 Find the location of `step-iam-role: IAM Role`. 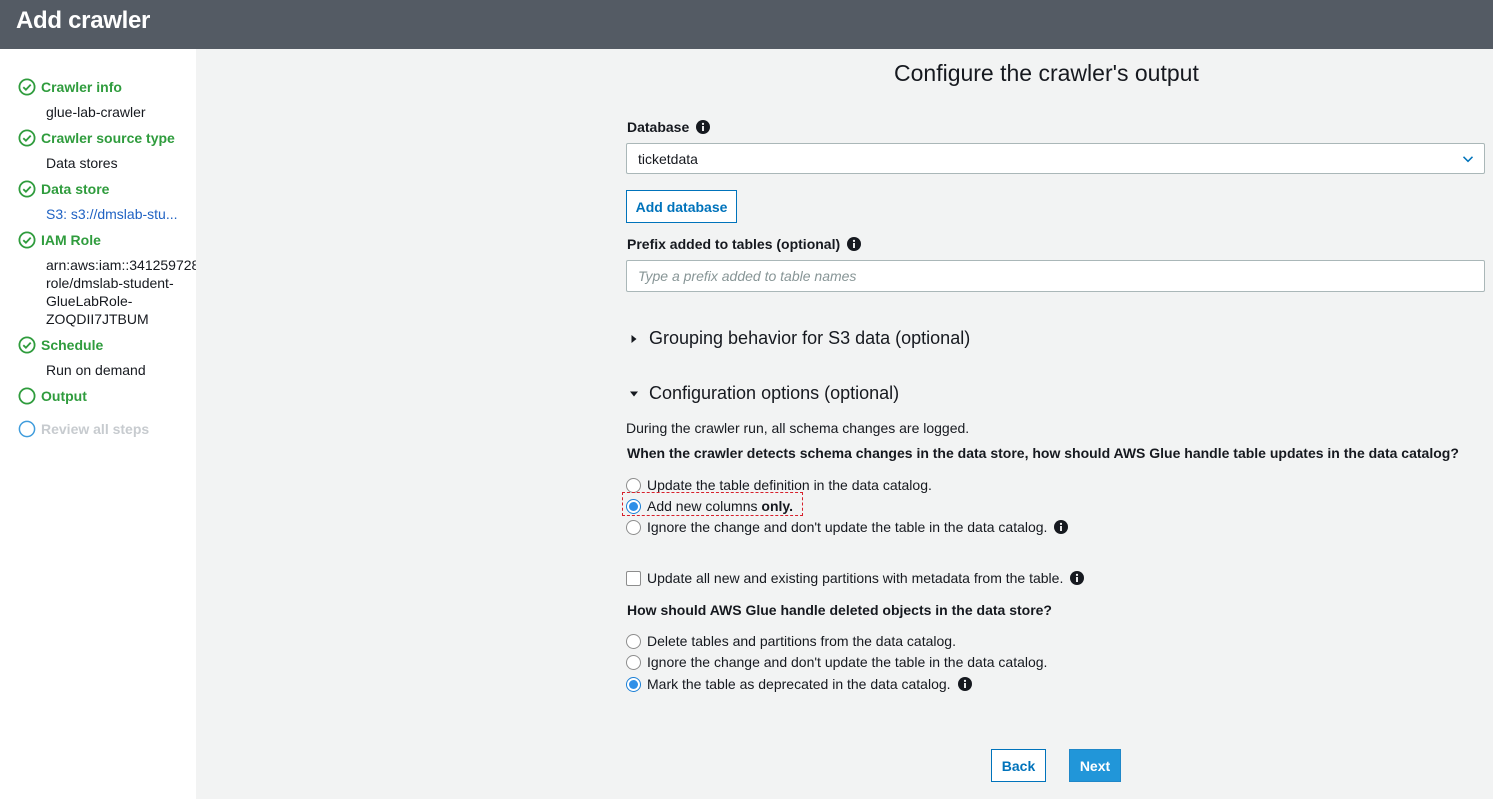

step-iam-role: IAM Role is located at coordinates (59, 240).